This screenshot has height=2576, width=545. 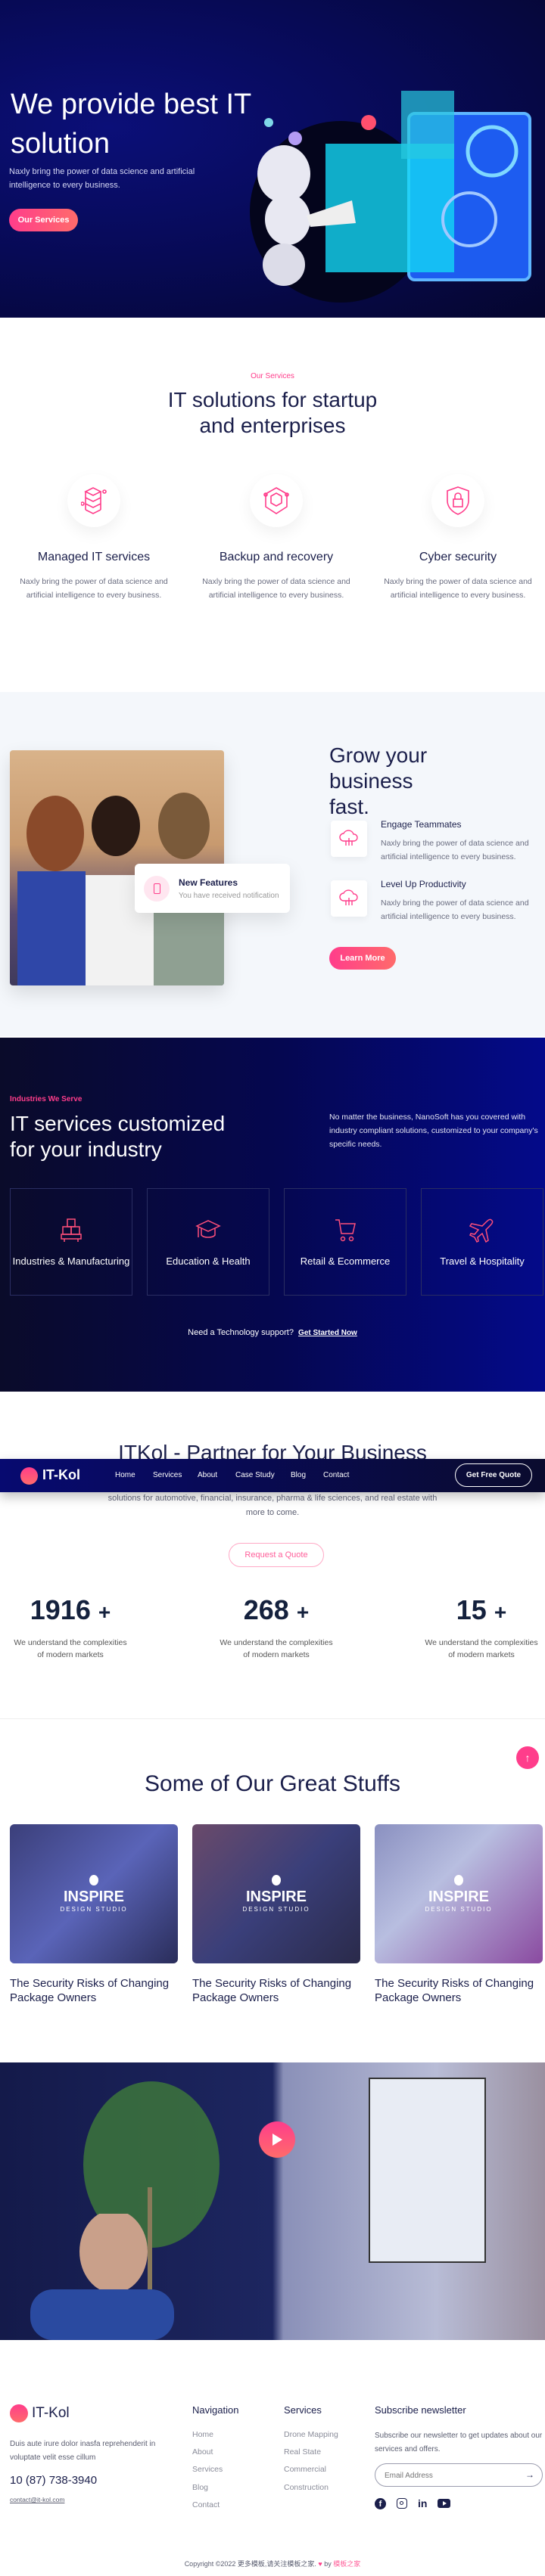 I want to click on feature-title: Level Up Productivity, so click(x=424, y=884).